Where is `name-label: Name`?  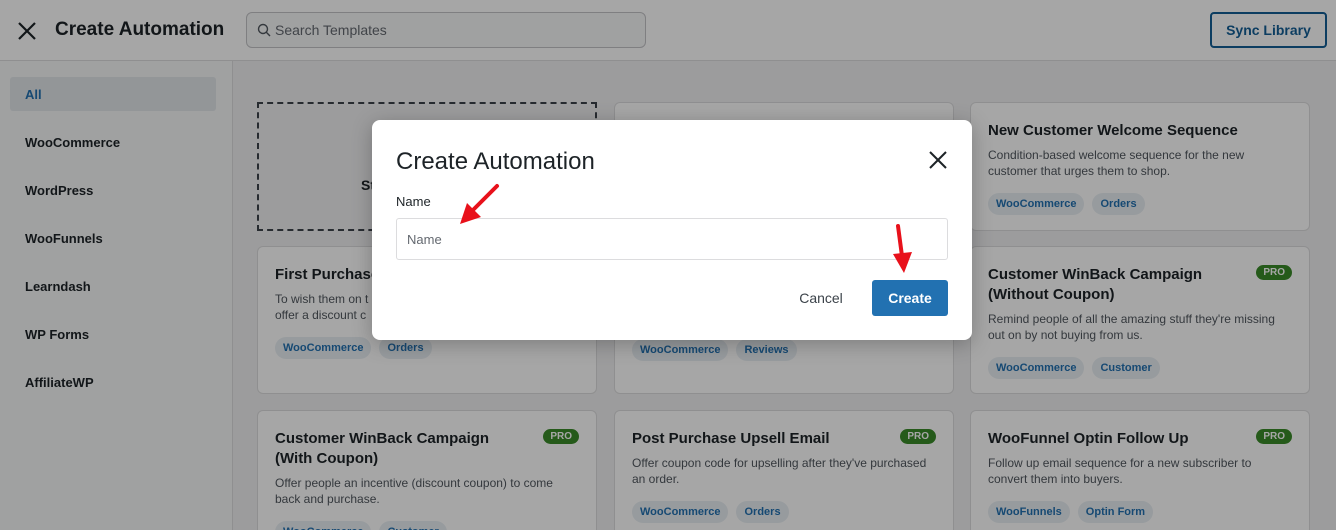 name-label: Name is located at coordinates (413, 201).